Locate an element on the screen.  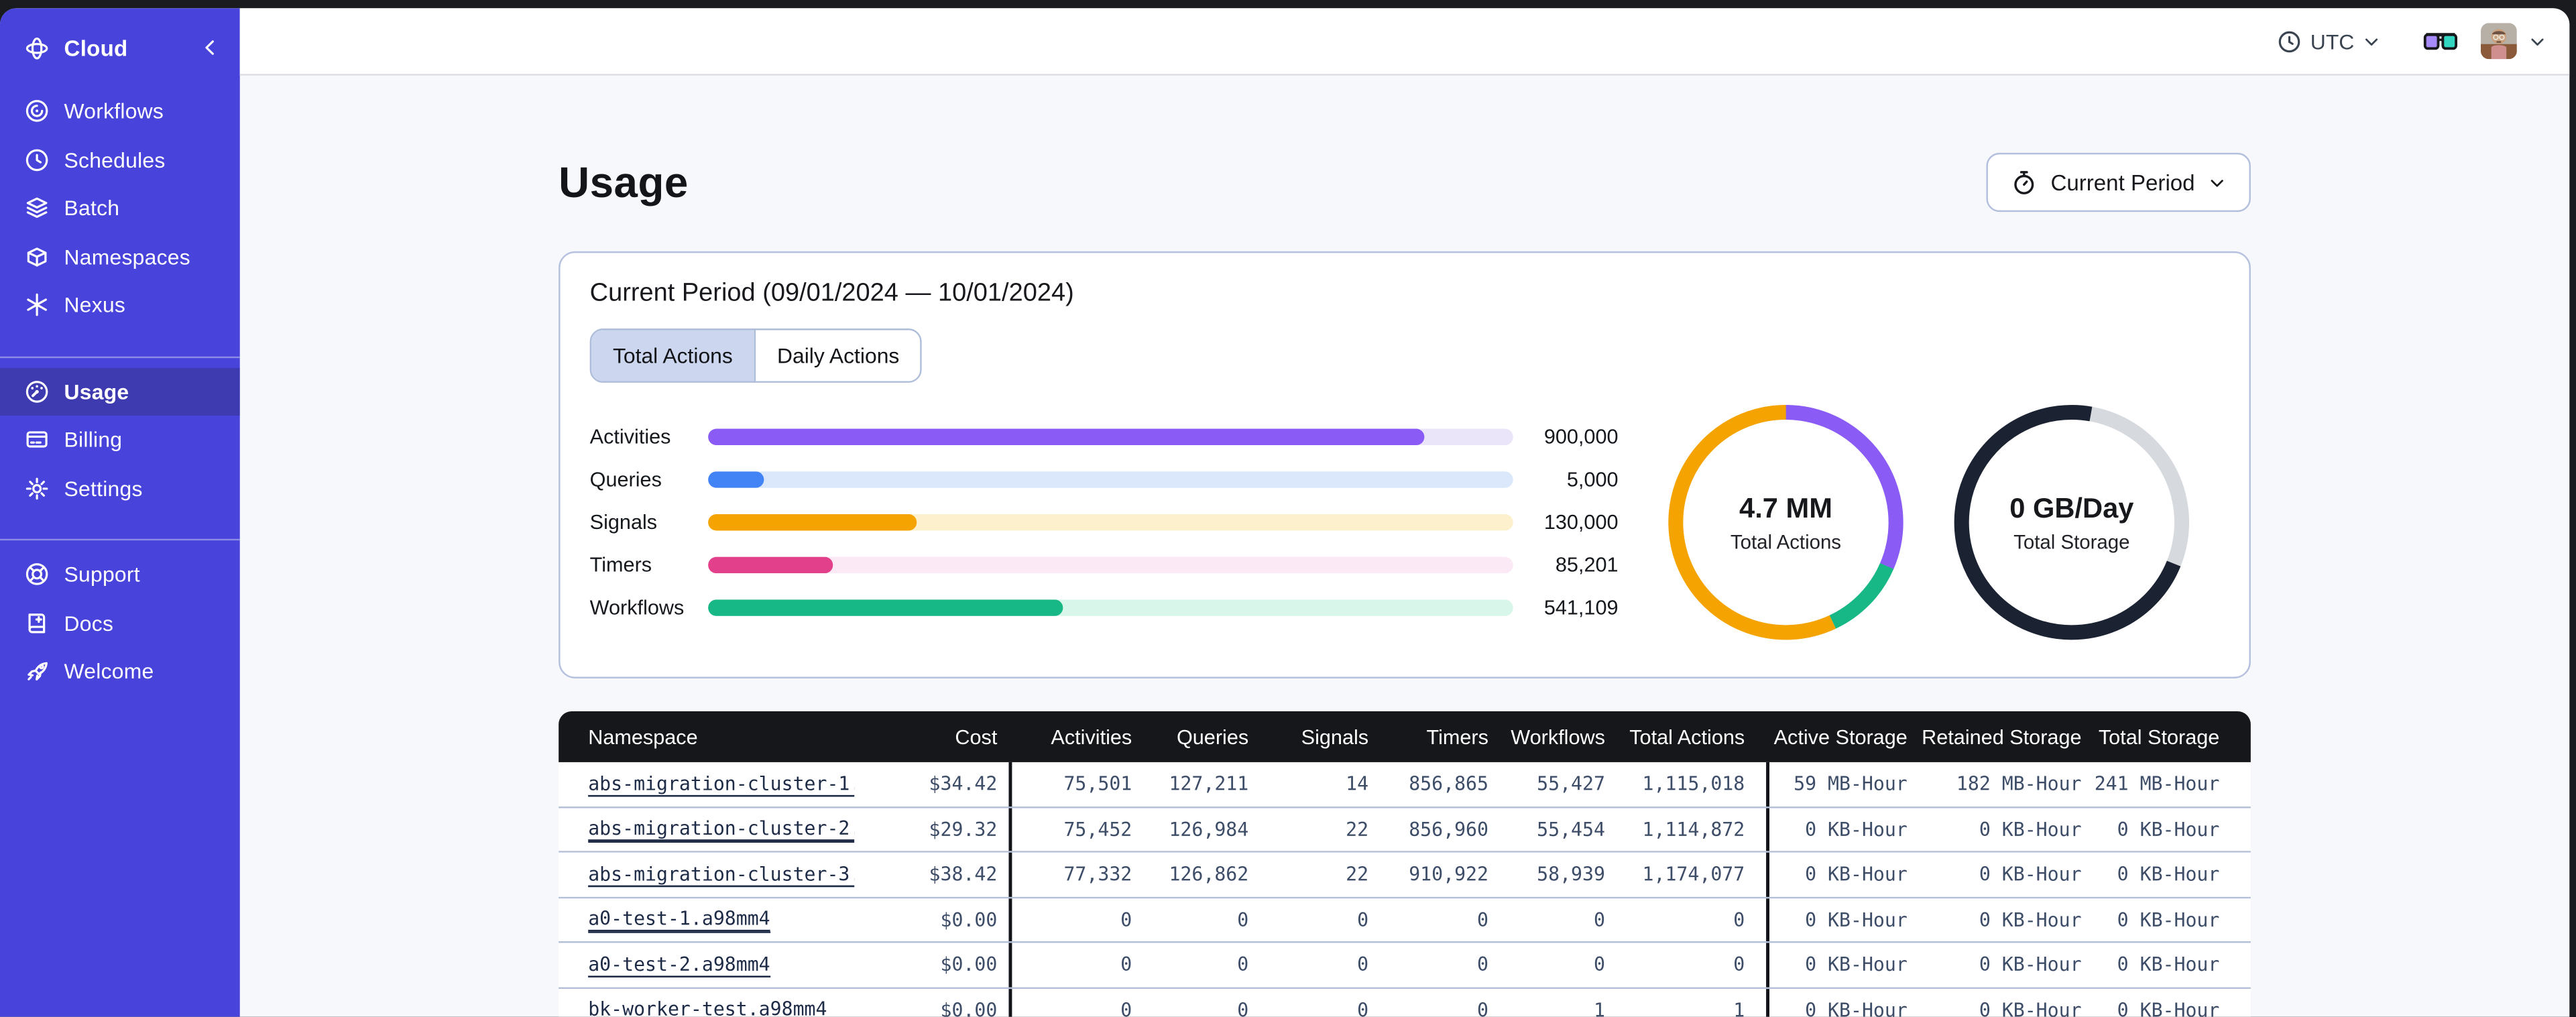
cell-workflows: 1 is located at coordinates (1599, 1007).